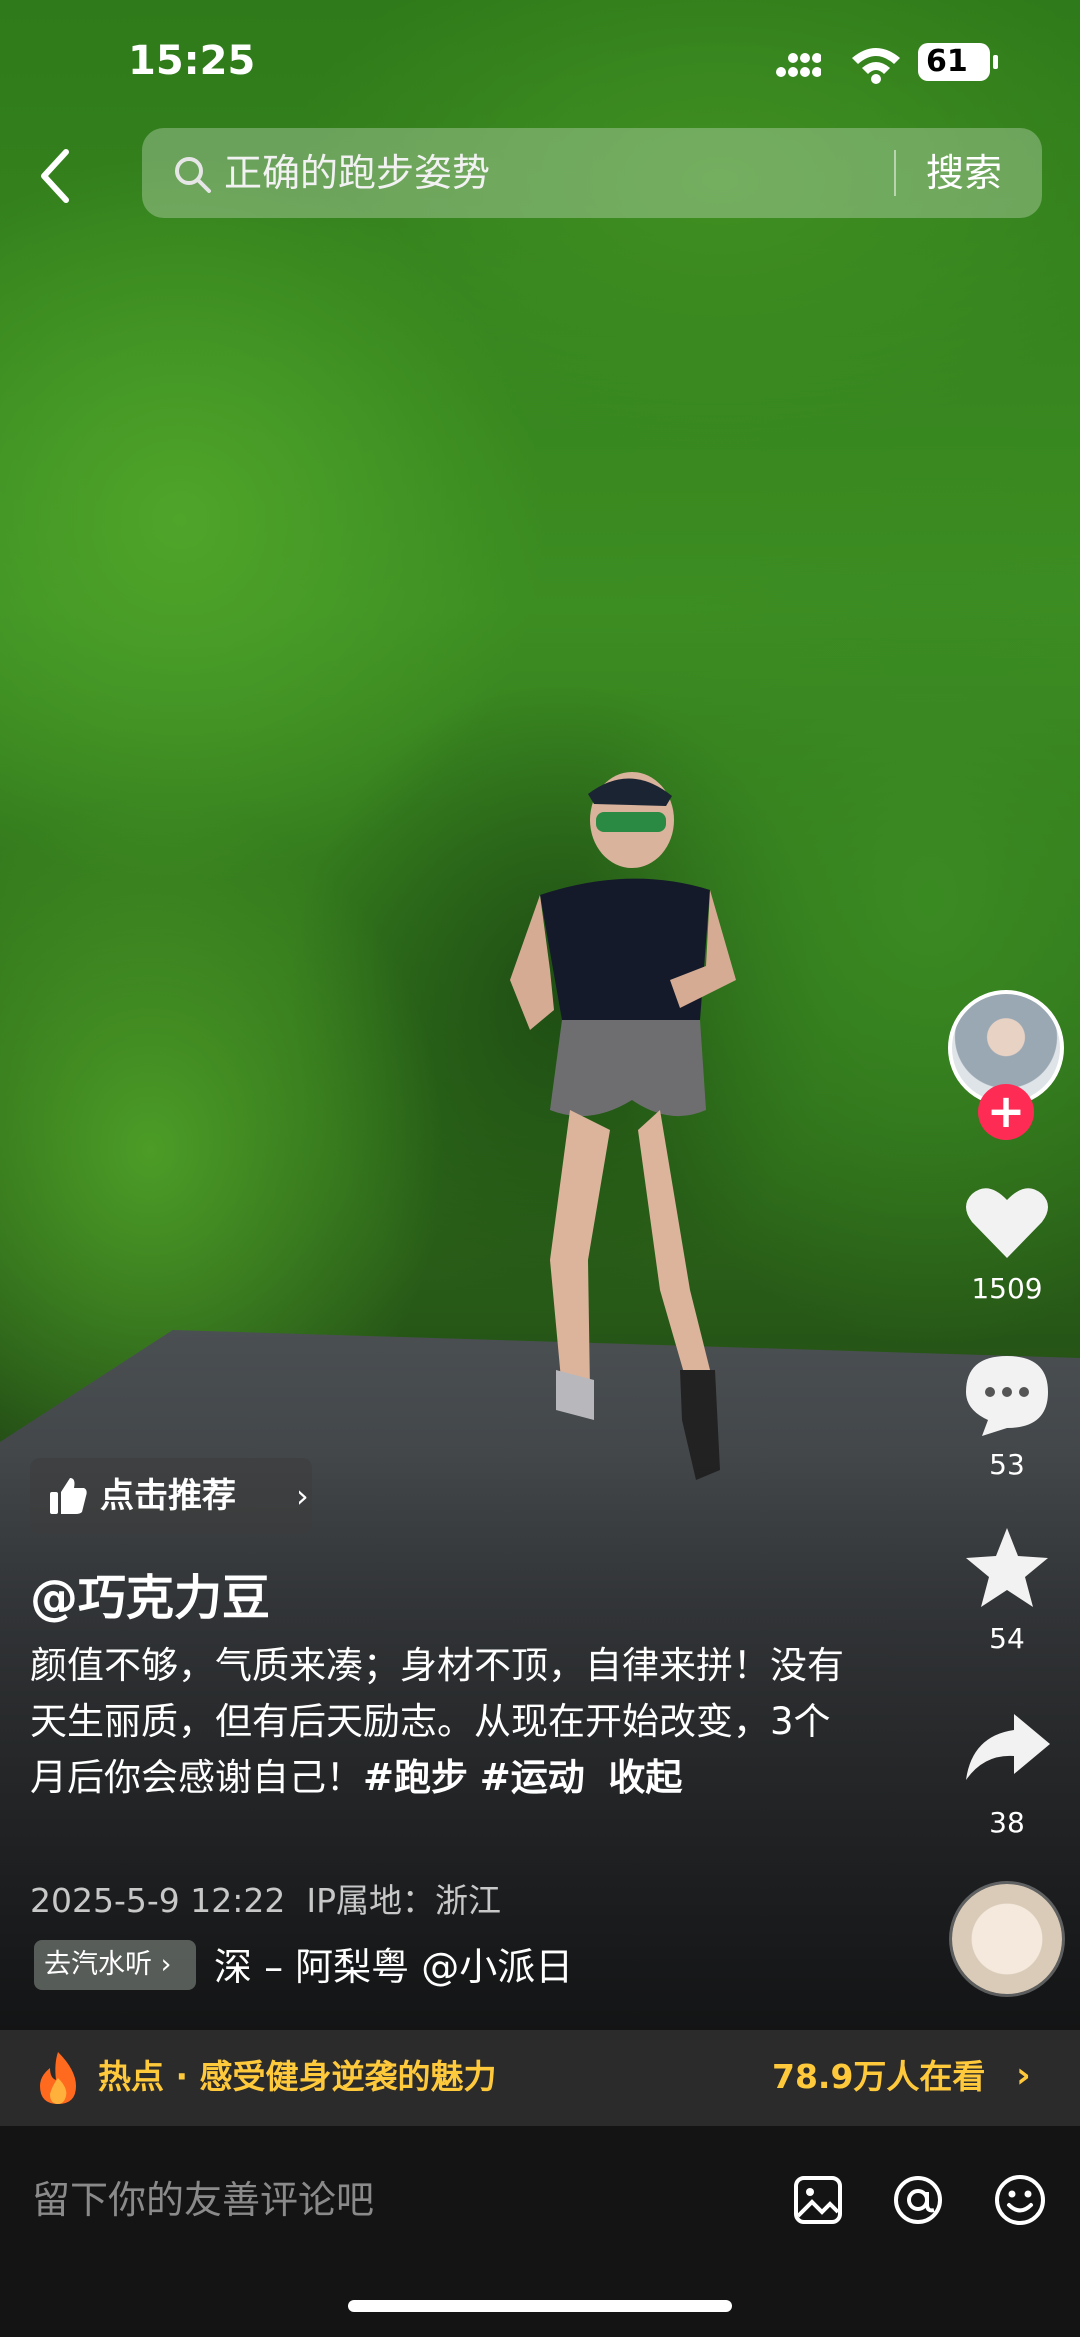 Image resolution: width=1080 pixels, height=2337 pixels. I want to click on ip-location: IP属地：浙江, so click(404, 1900).